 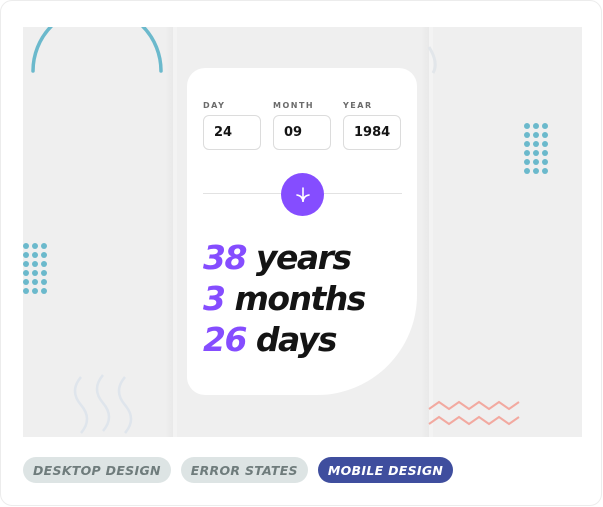 What do you see at coordinates (291, 339) in the screenshot?
I see `days-unit: days` at bounding box center [291, 339].